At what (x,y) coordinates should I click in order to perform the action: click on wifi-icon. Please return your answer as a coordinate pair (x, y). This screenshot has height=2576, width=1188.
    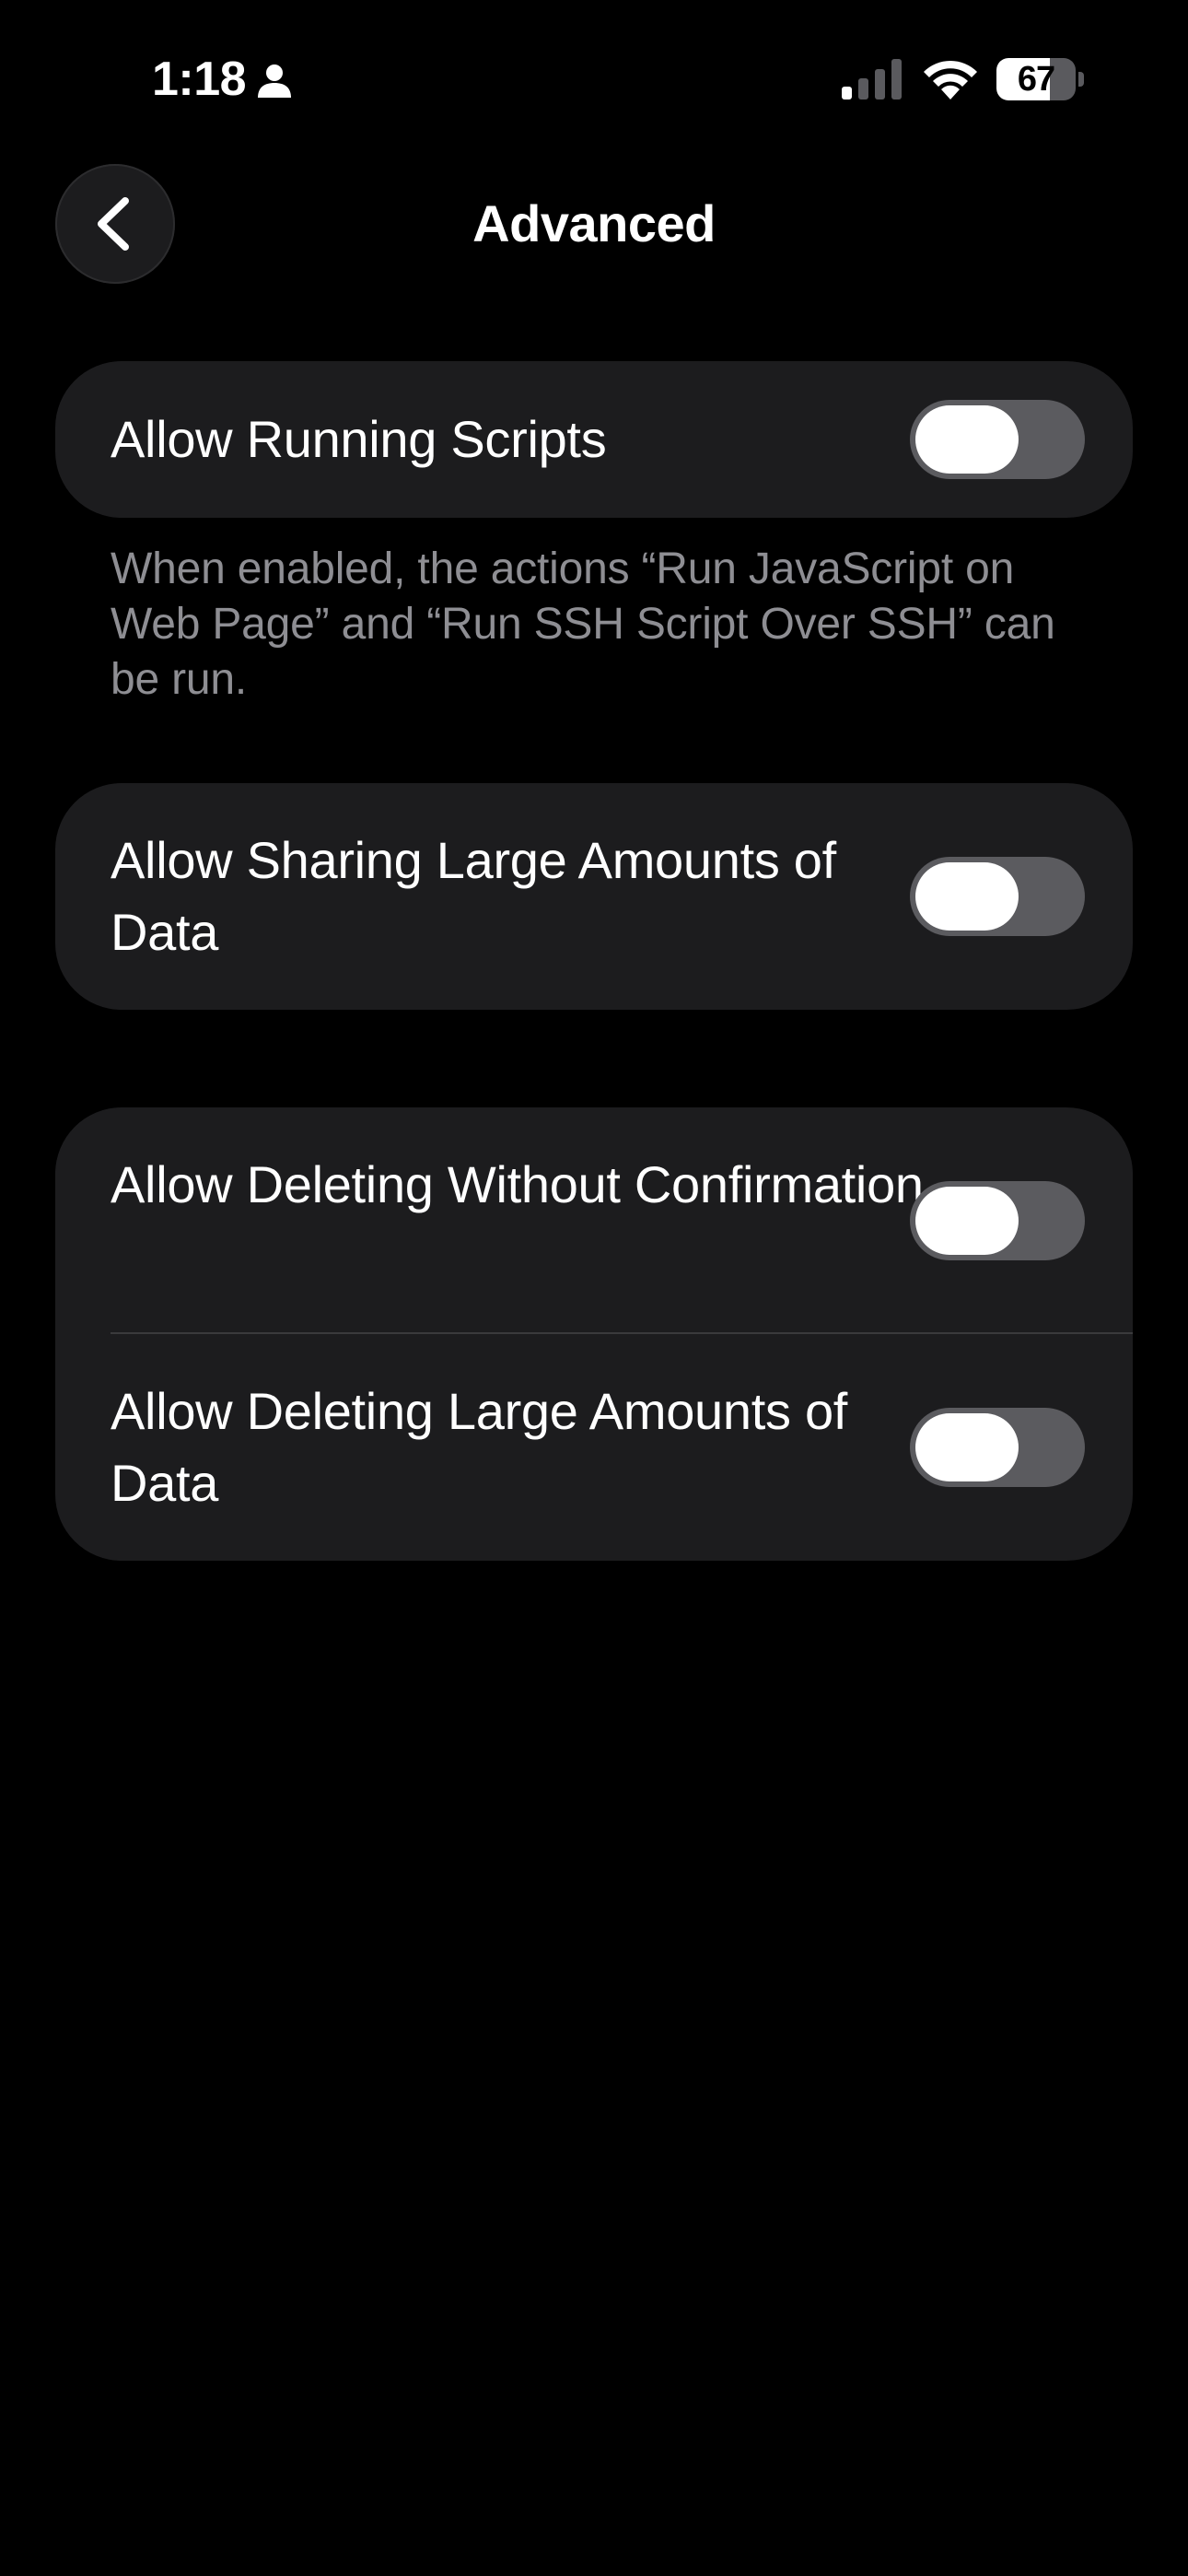
    Looking at the image, I should click on (951, 80).